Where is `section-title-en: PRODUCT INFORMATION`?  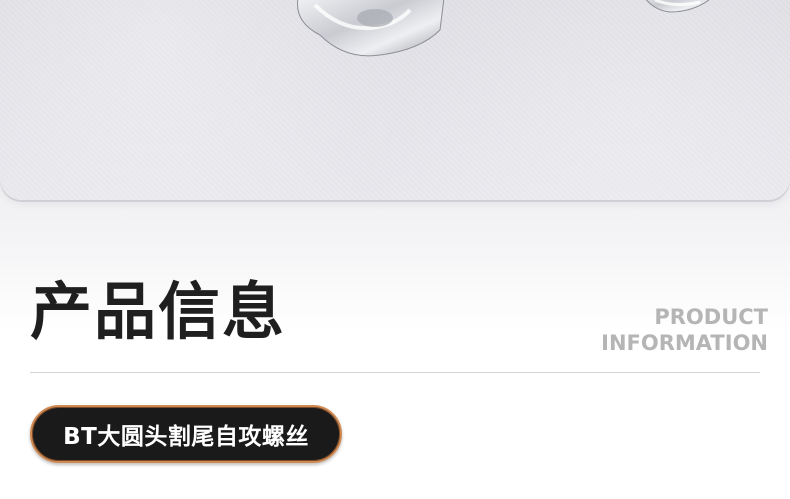
section-title-en: PRODUCT INFORMATION is located at coordinates (684, 330).